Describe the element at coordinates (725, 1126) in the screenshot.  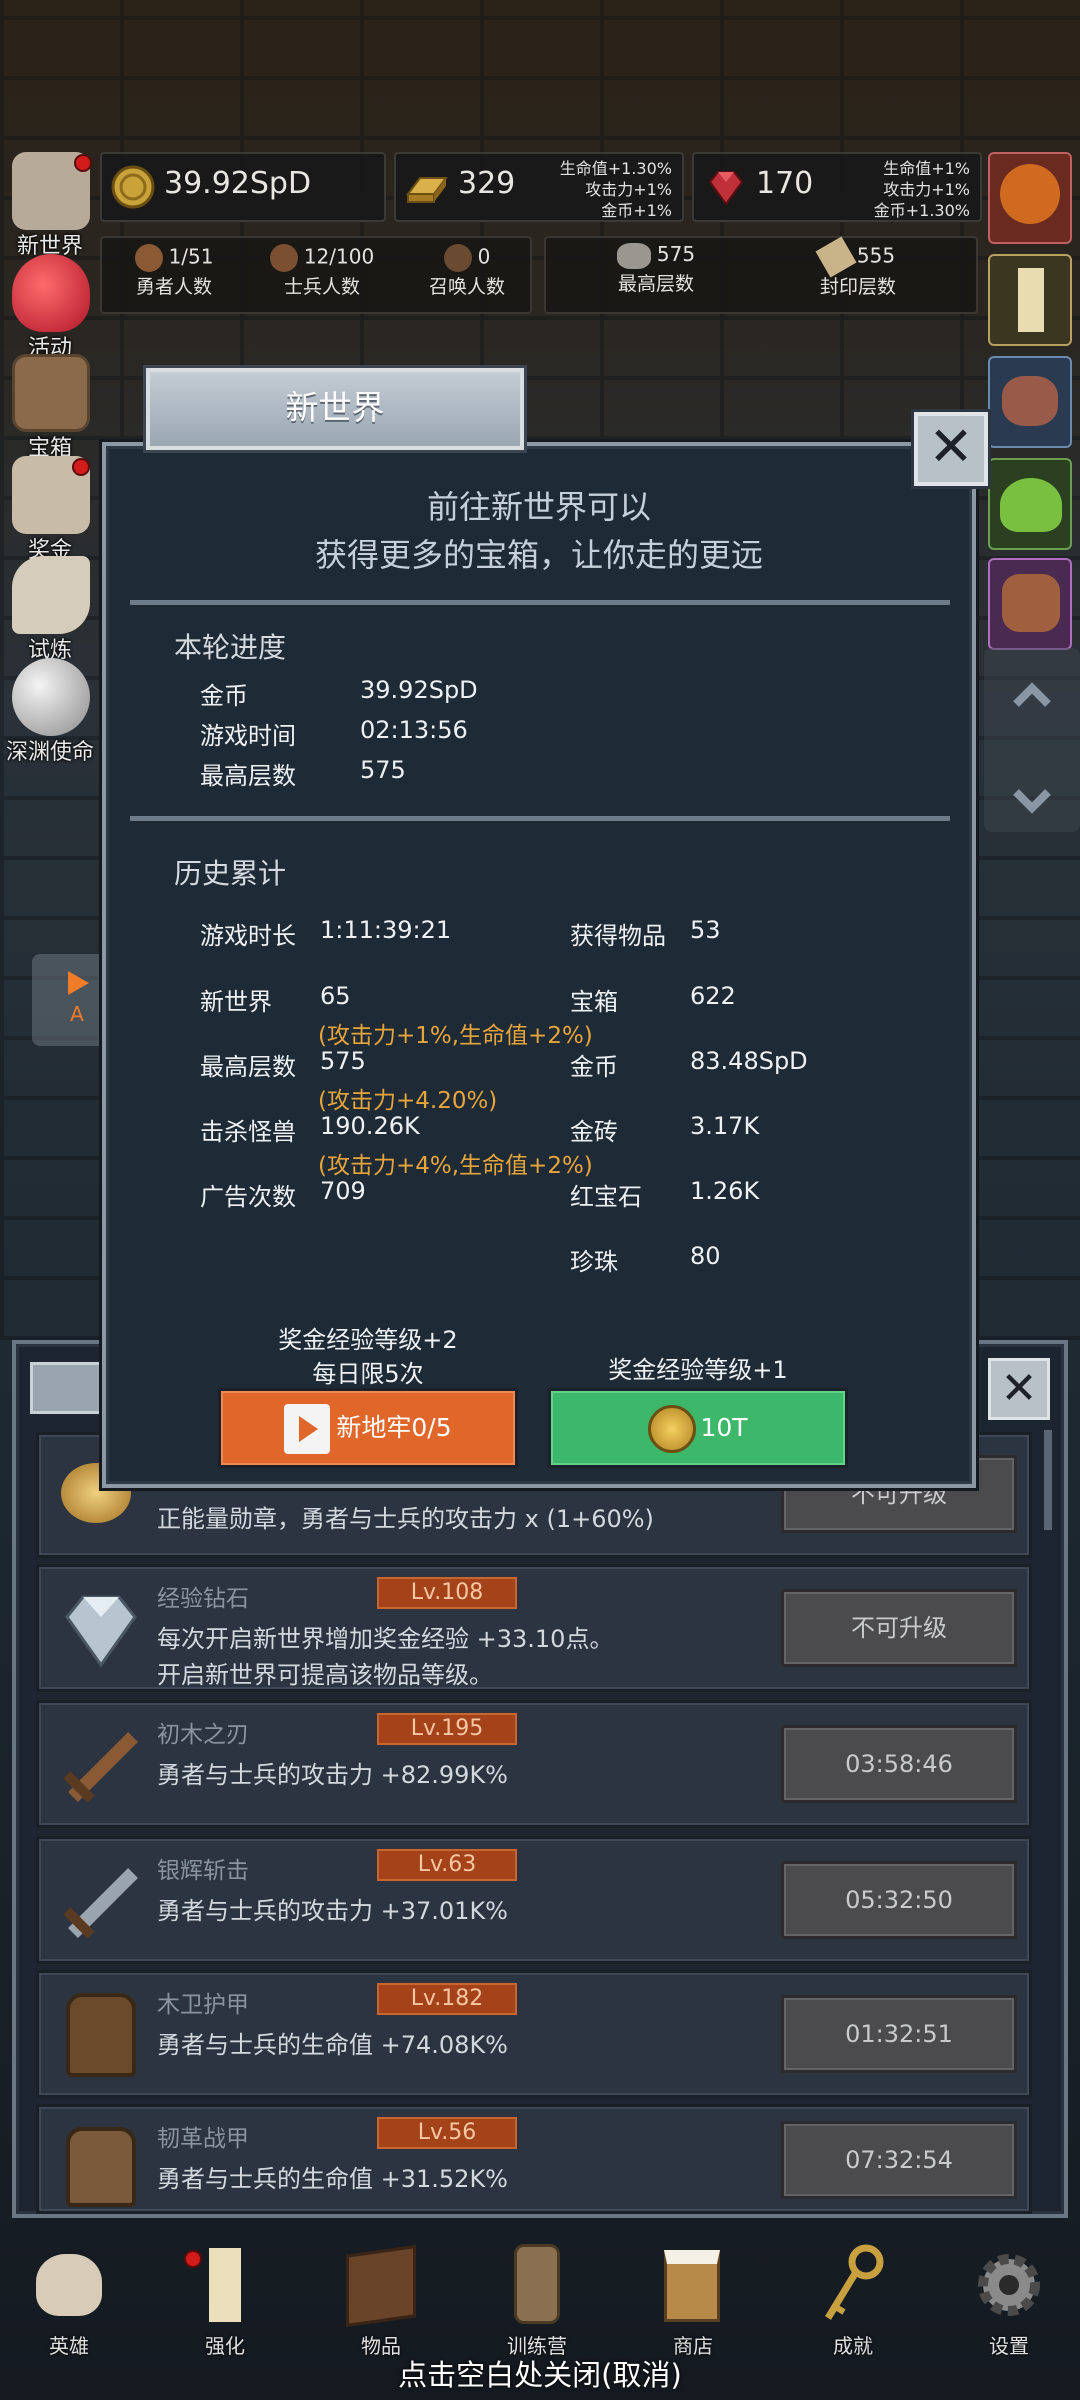
I see `history-bricks-value: 3.17K` at that location.